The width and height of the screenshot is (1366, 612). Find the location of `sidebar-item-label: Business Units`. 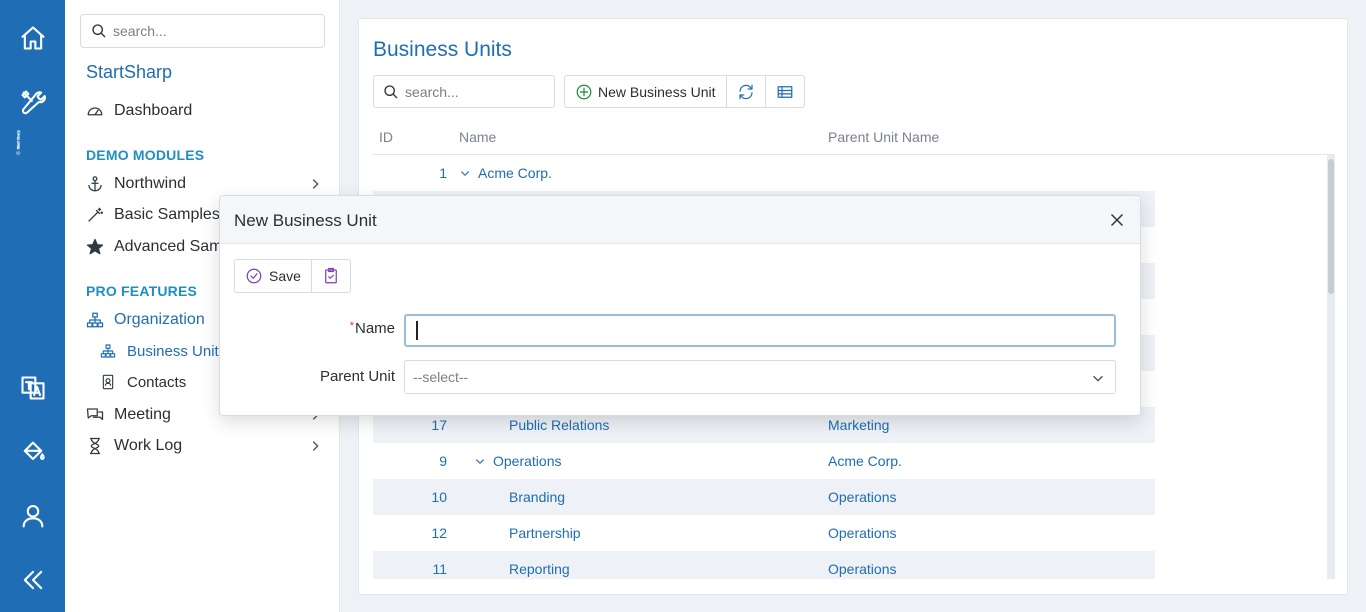

sidebar-item-label: Business Units is located at coordinates (177, 351).